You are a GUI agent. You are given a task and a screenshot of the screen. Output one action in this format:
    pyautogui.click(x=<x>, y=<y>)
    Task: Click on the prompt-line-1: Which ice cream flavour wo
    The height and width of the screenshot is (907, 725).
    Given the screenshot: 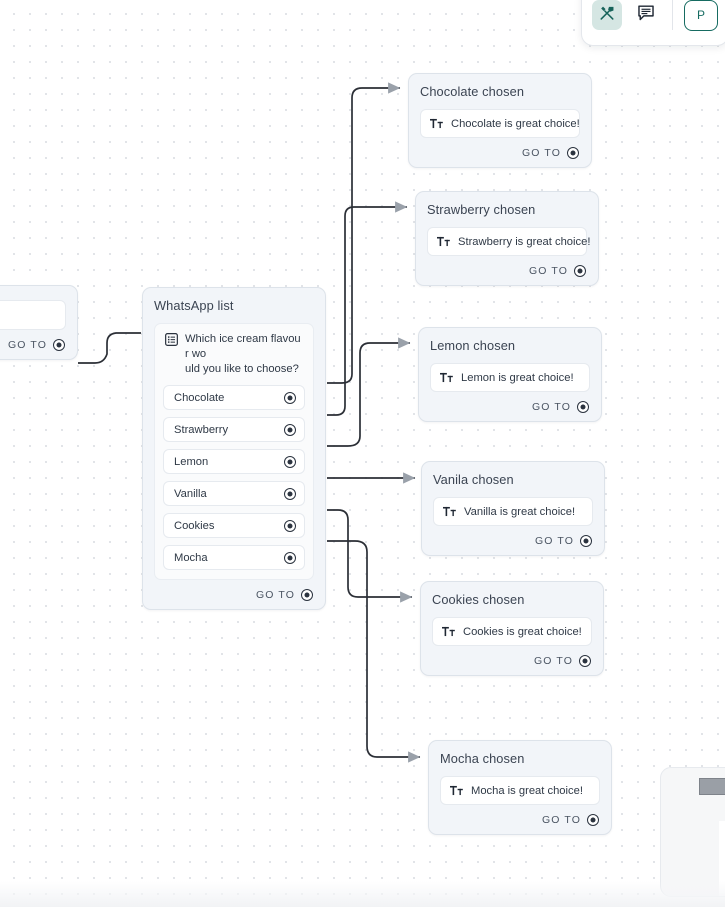 What is the action you would take?
    pyautogui.click(x=243, y=346)
    